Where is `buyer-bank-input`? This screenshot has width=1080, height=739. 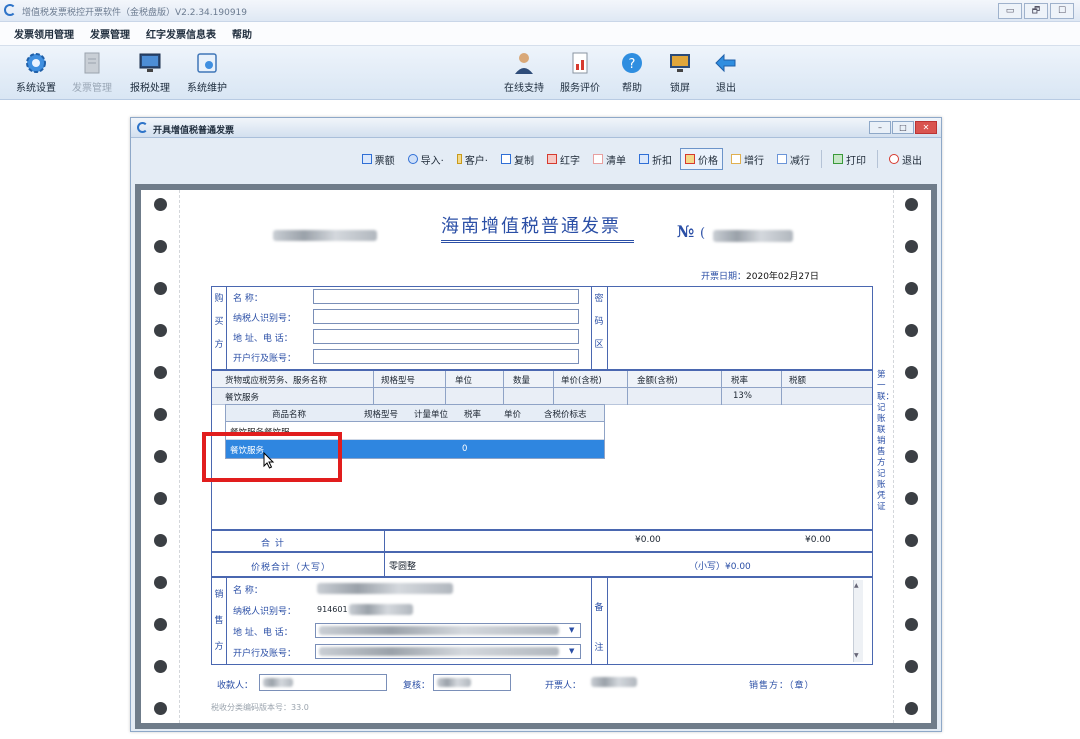 buyer-bank-input is located at coordinates (446, 356).